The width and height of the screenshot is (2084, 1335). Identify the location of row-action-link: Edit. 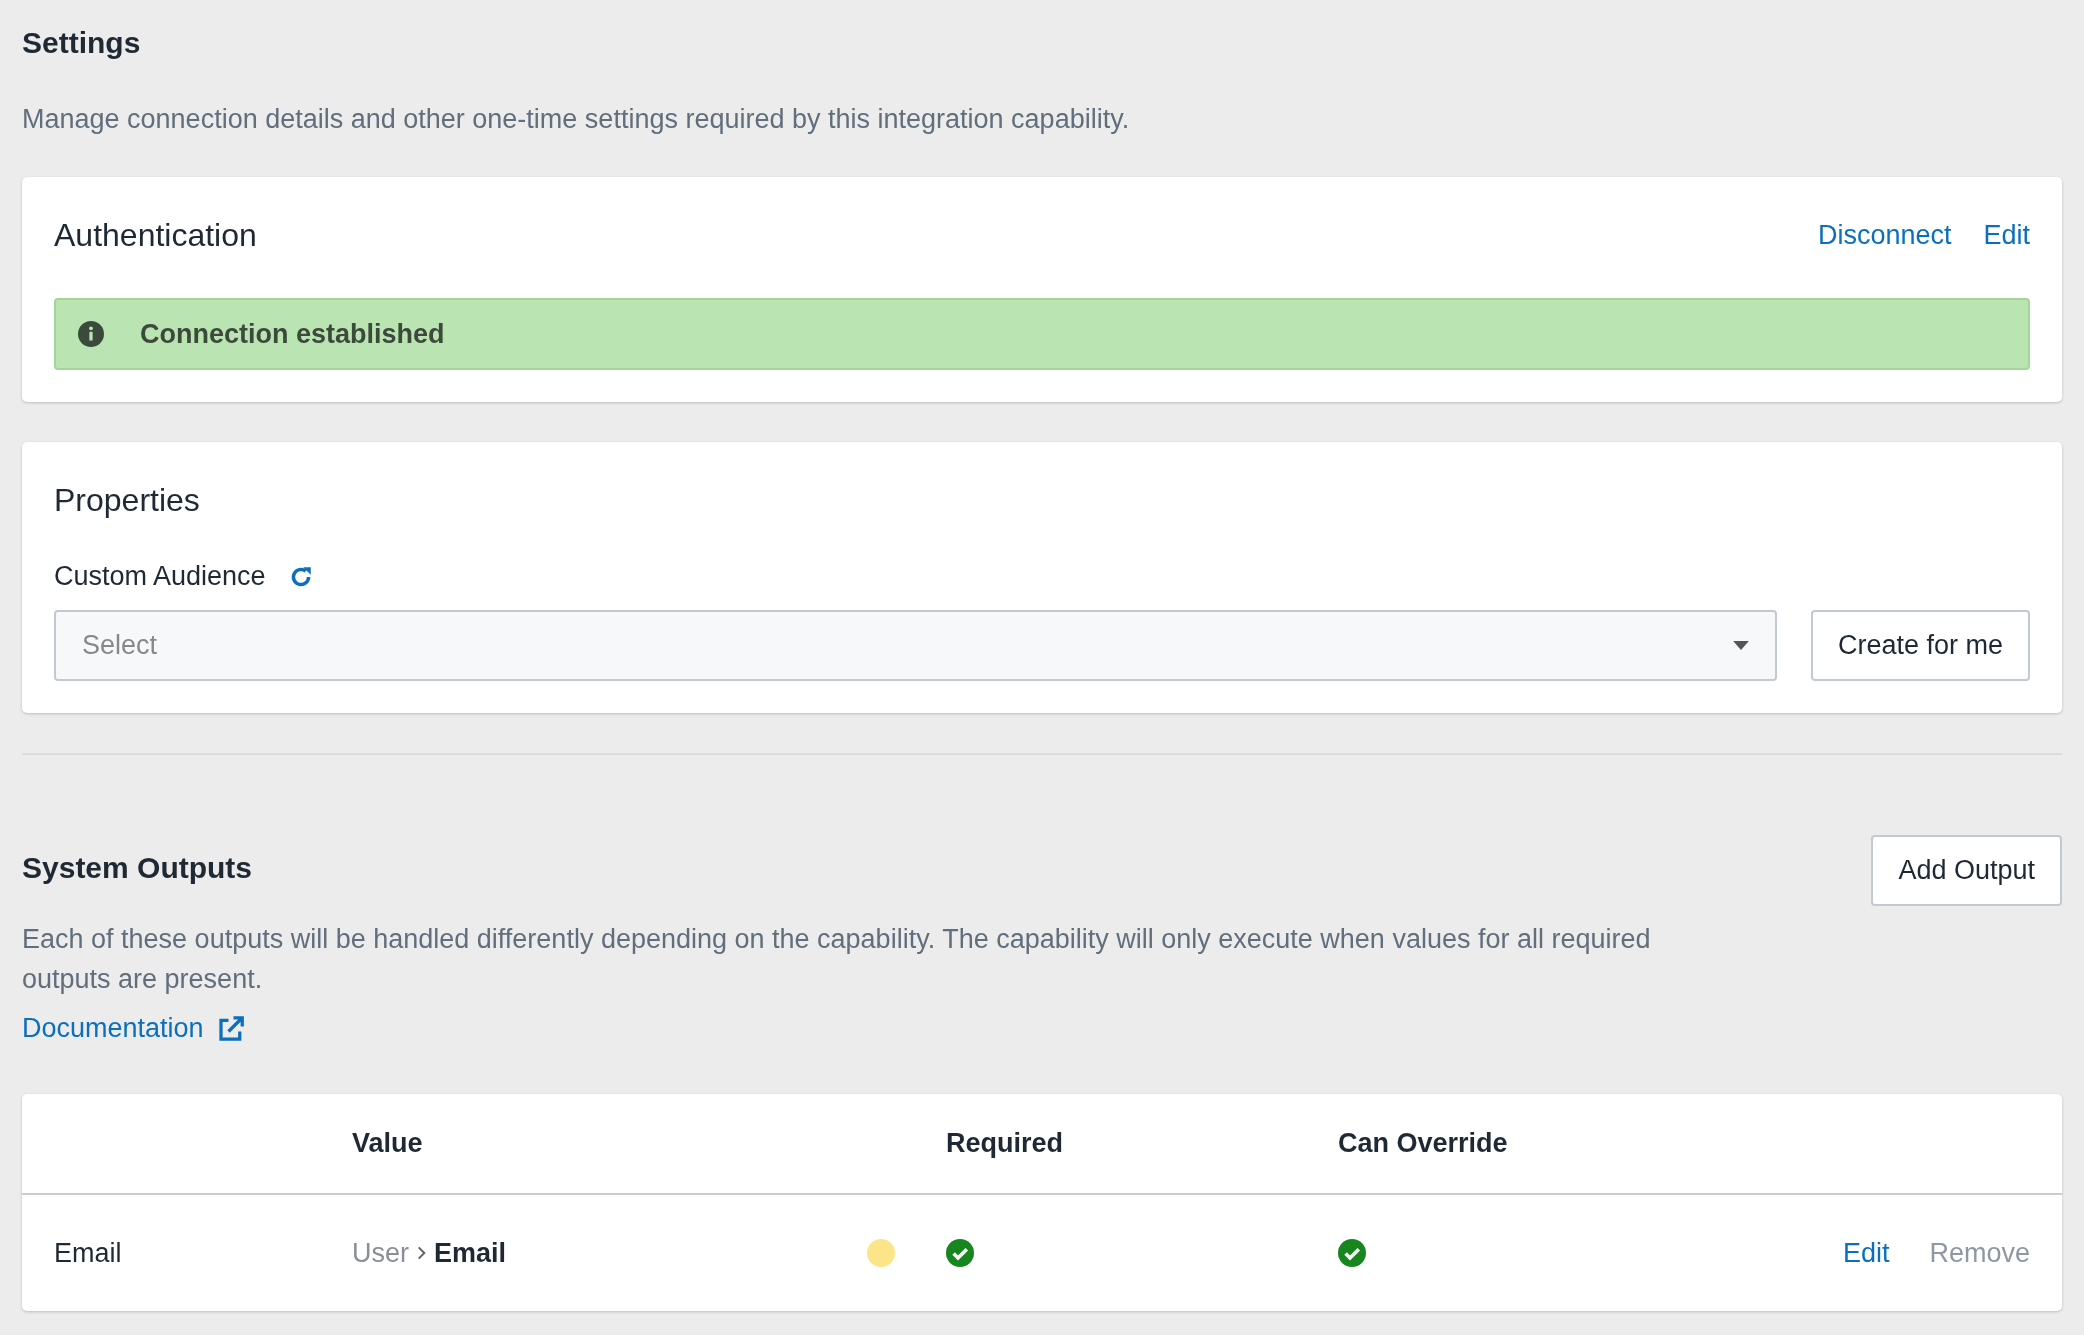
(1866, 1253).